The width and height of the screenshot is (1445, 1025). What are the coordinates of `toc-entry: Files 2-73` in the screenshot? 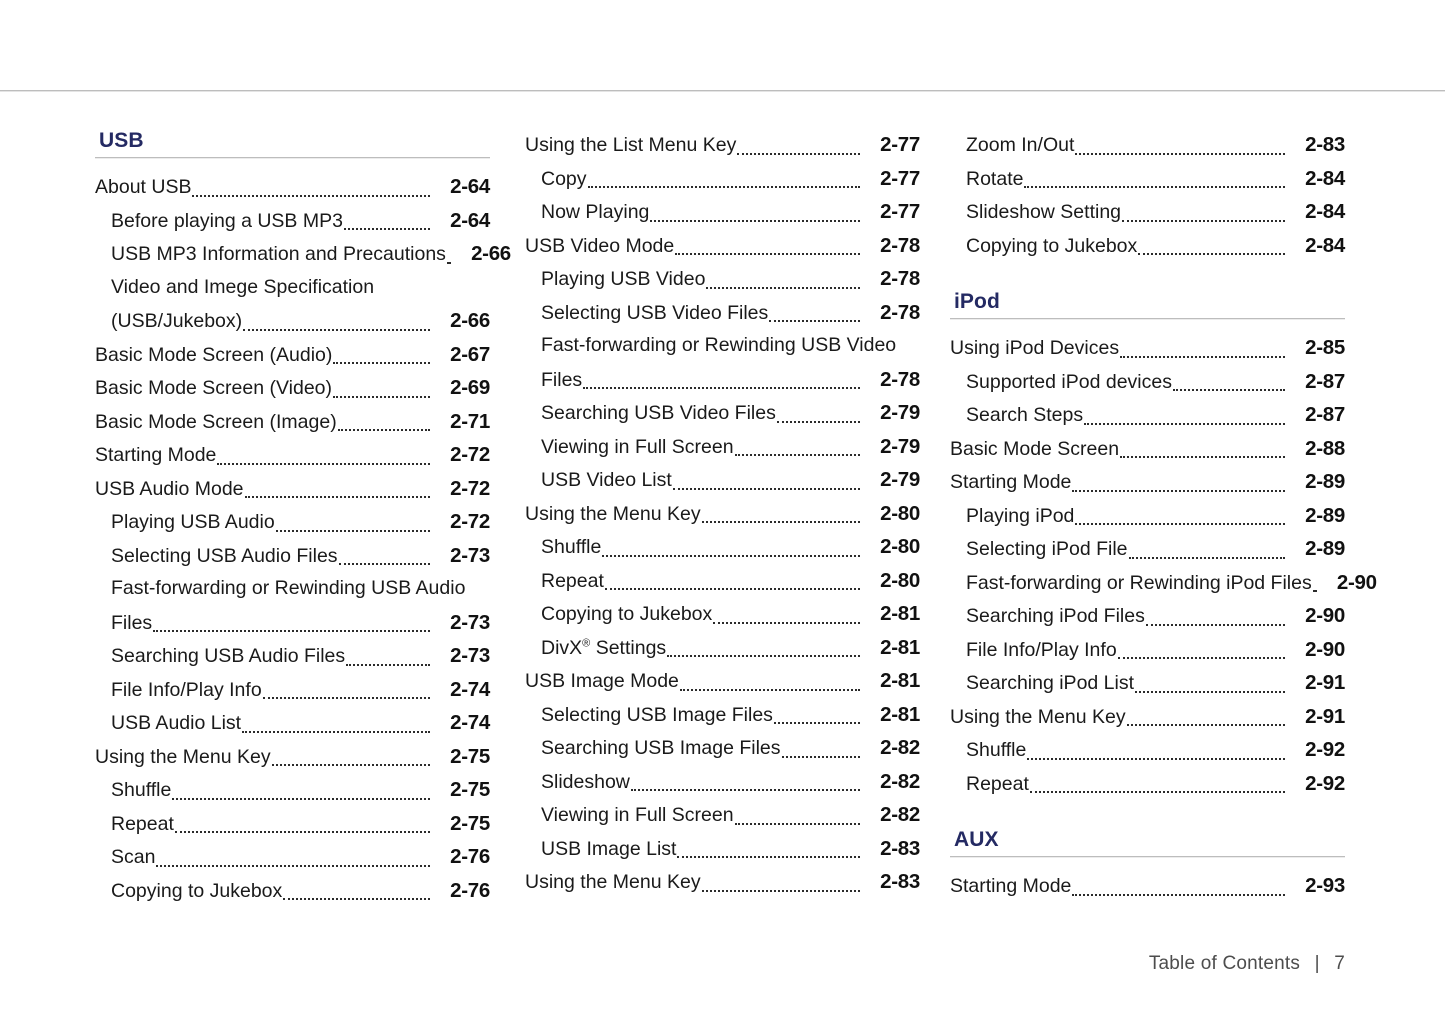 It's located at (292, 623).